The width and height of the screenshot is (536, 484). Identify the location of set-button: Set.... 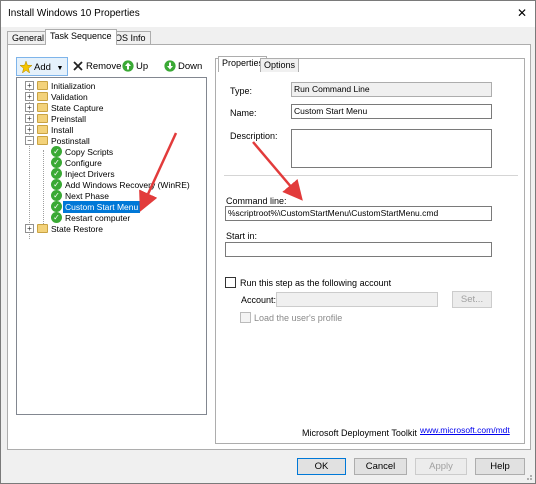
(472, 299).